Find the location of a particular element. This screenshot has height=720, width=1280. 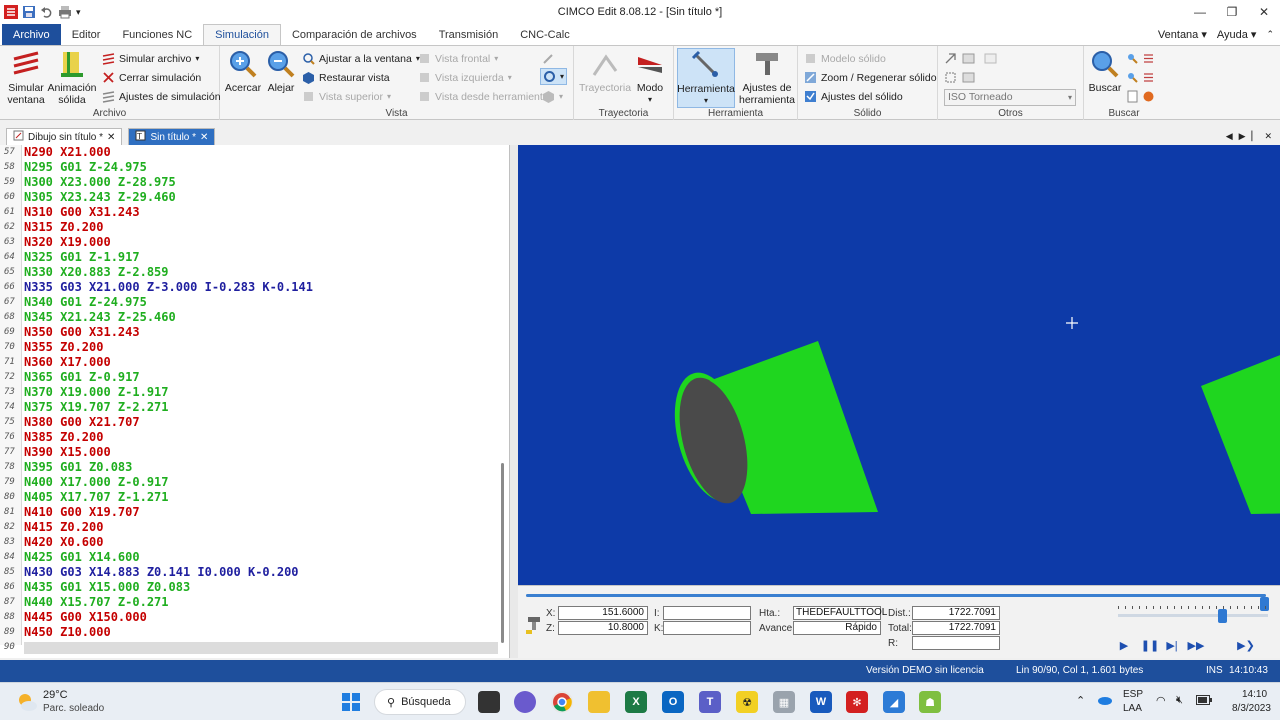

volume-muted-icon: 🔇︎ is located at coordinates (1179, 700).